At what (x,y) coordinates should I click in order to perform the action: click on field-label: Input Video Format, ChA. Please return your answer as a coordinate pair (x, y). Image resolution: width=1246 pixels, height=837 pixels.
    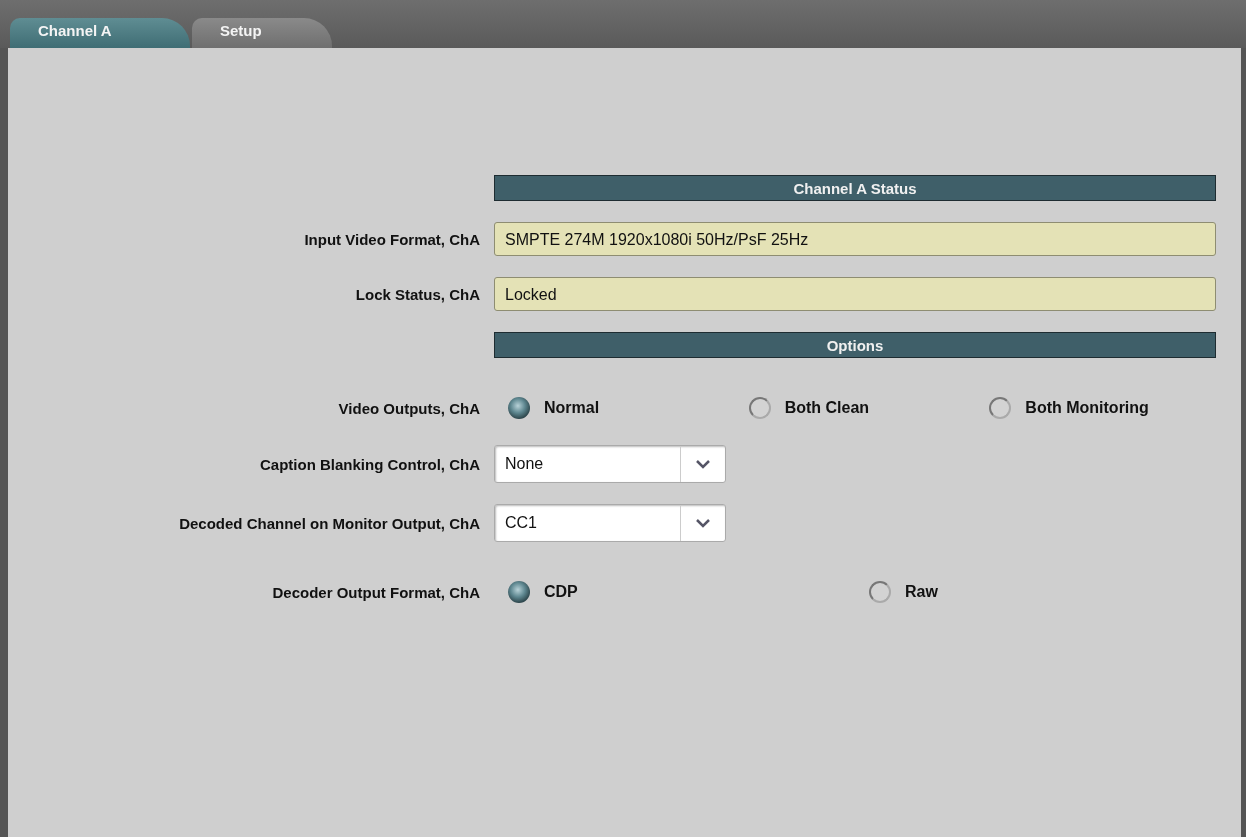
    Looking at the image, I should click on (392, 239).